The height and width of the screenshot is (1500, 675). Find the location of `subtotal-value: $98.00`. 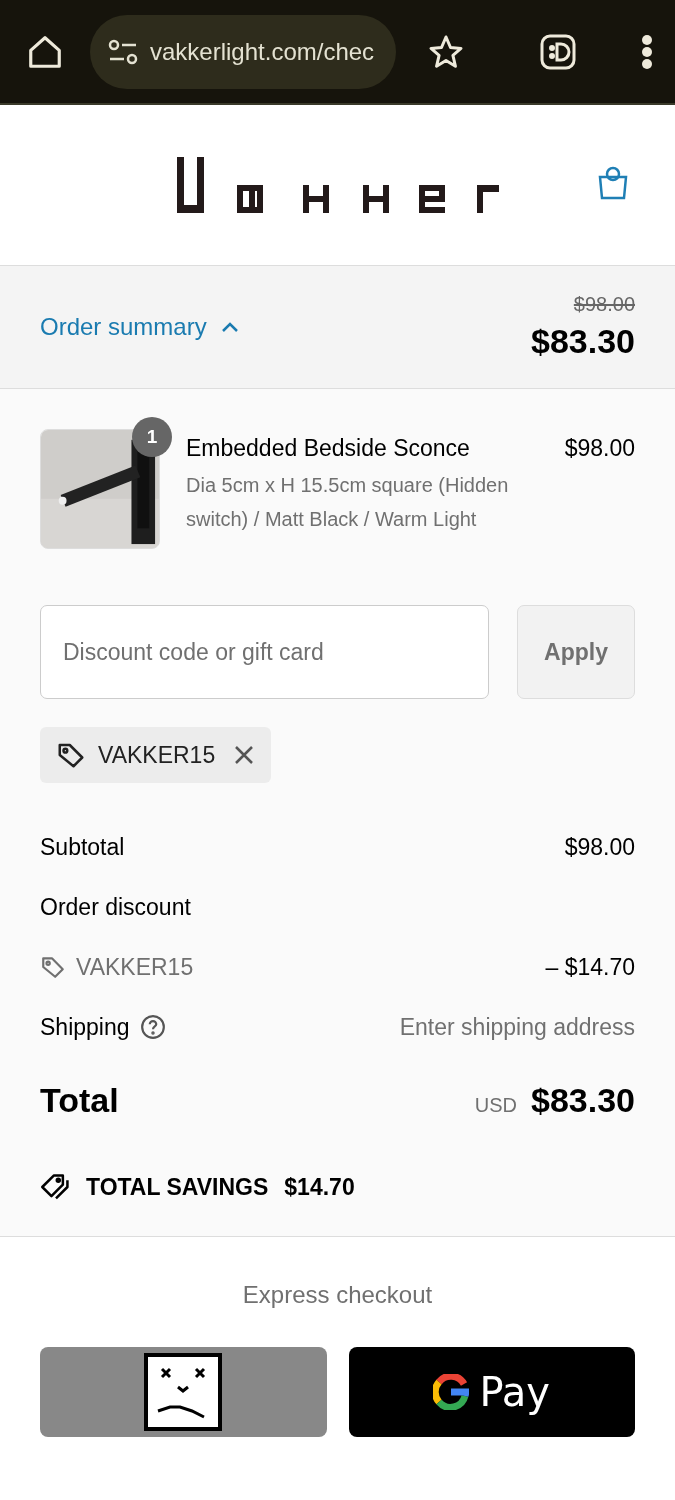

subtotal-value: $98.00 is located at coordinates (599, 847).